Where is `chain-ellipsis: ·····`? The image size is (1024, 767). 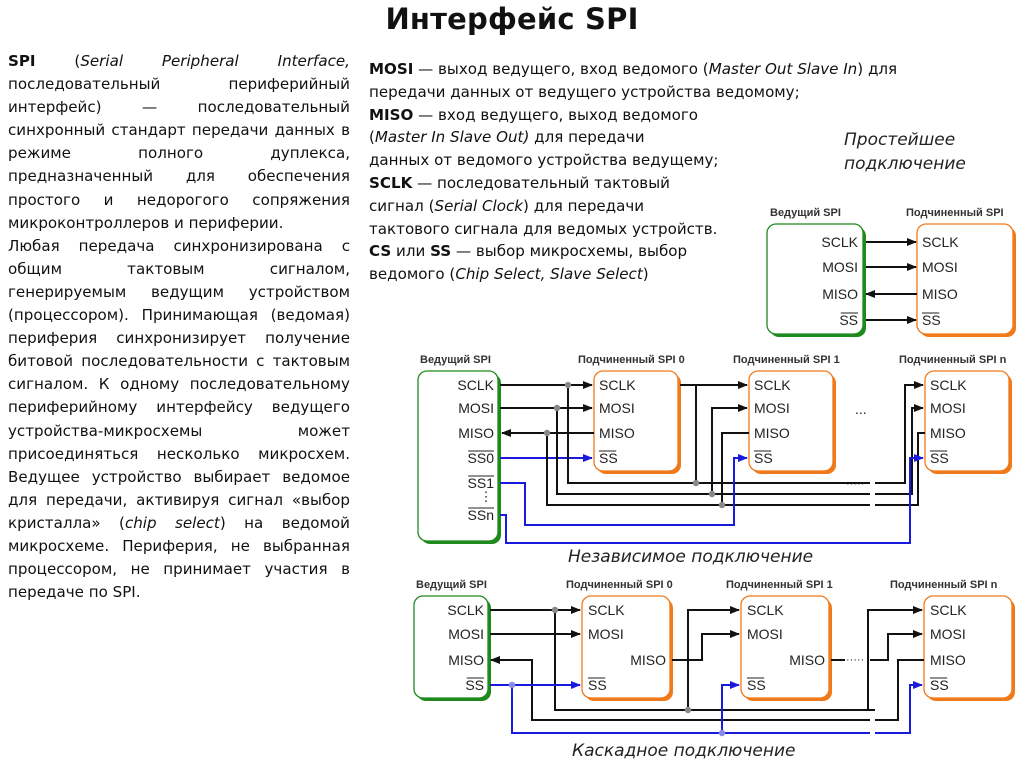
chain-ellipsis: ····· is located at coordinates (855, 660).